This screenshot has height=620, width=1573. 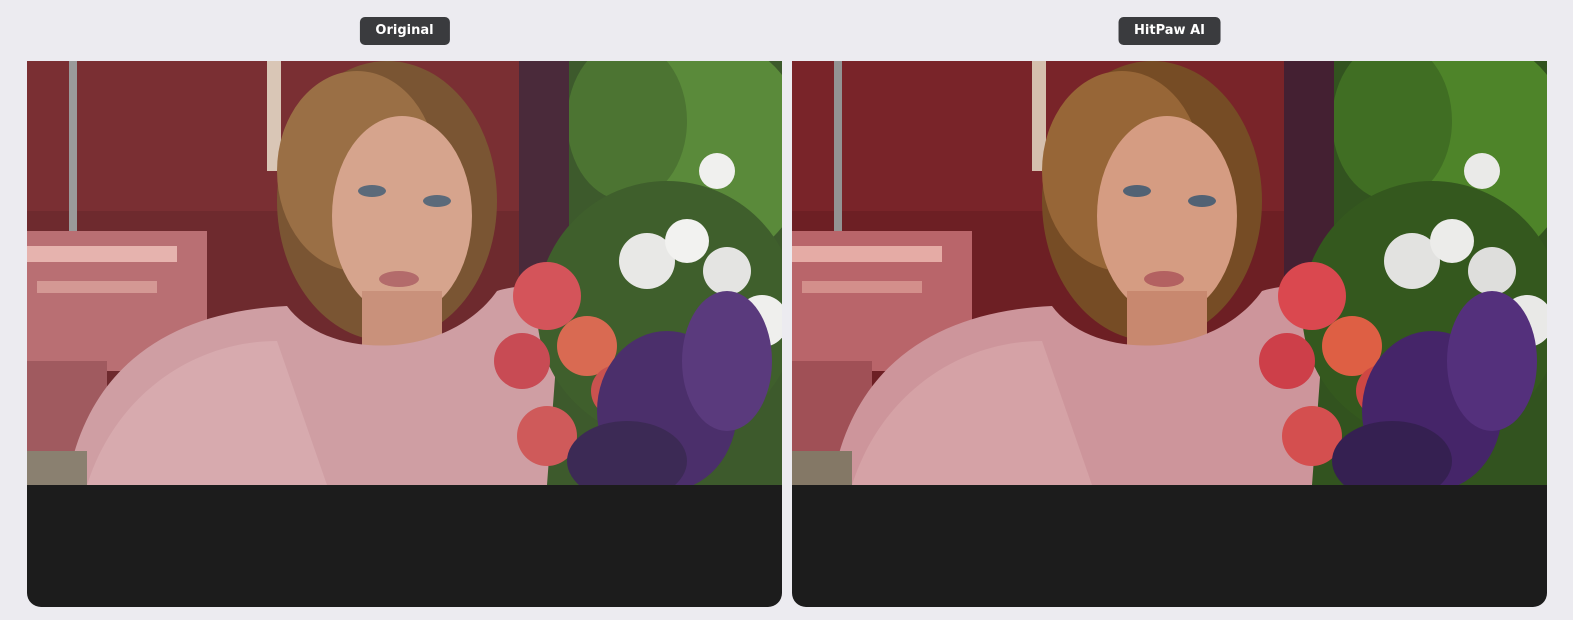 I want to click on original-label: Original, so click(x=404, y=31).